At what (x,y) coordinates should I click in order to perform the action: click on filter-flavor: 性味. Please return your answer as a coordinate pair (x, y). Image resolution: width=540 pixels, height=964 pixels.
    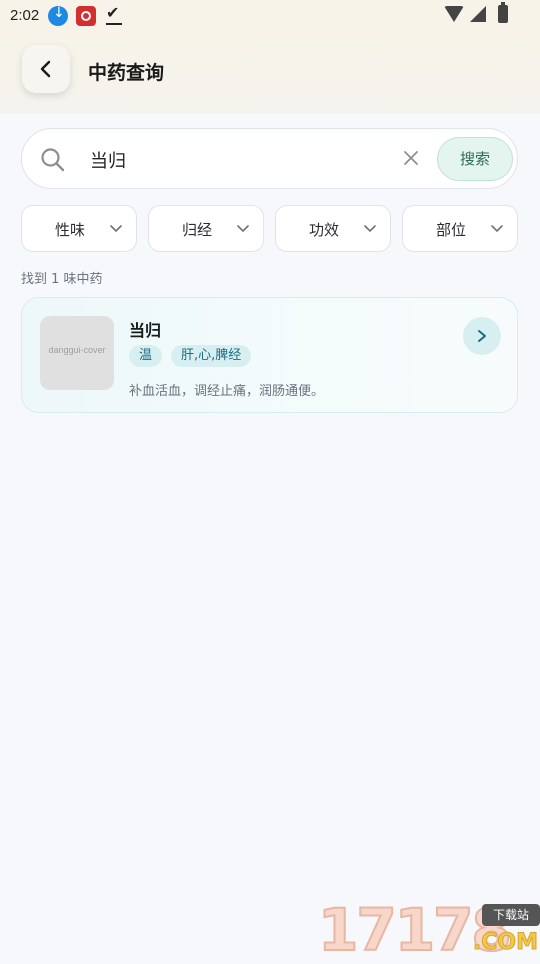
    Looking at the image, I should click on (79, 228).